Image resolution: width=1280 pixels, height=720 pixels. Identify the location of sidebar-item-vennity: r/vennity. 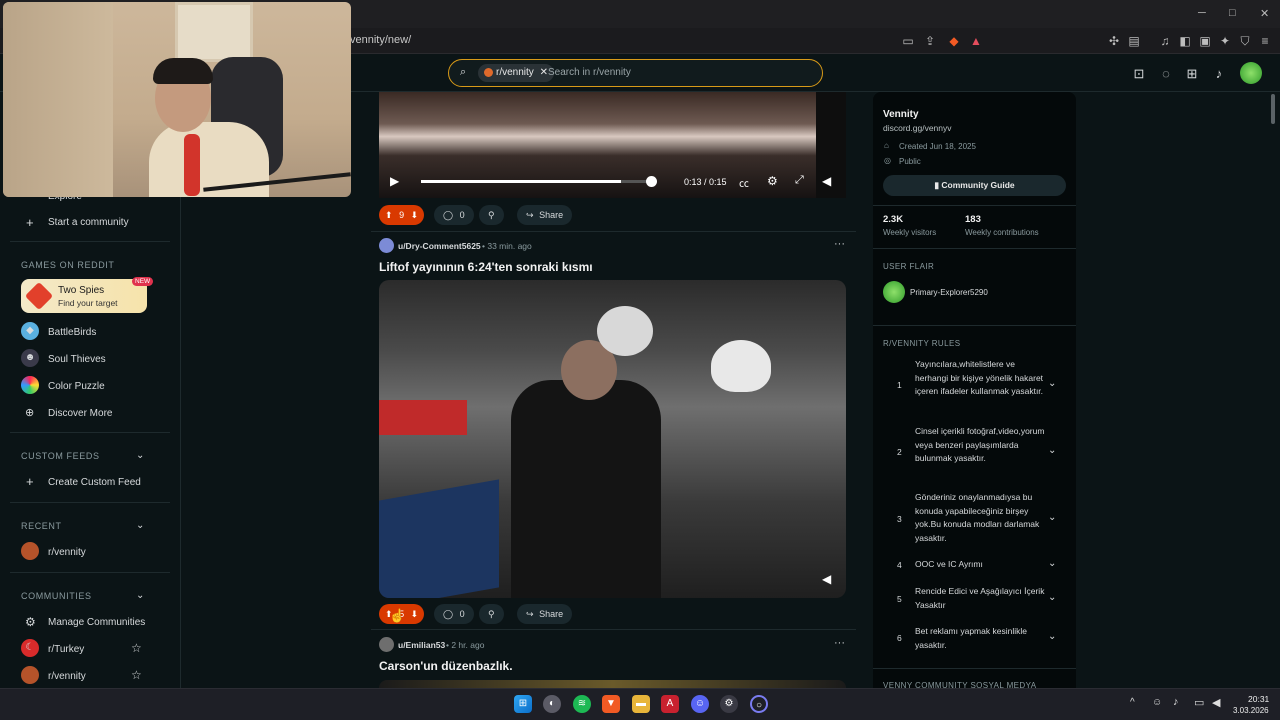
(67, 676).